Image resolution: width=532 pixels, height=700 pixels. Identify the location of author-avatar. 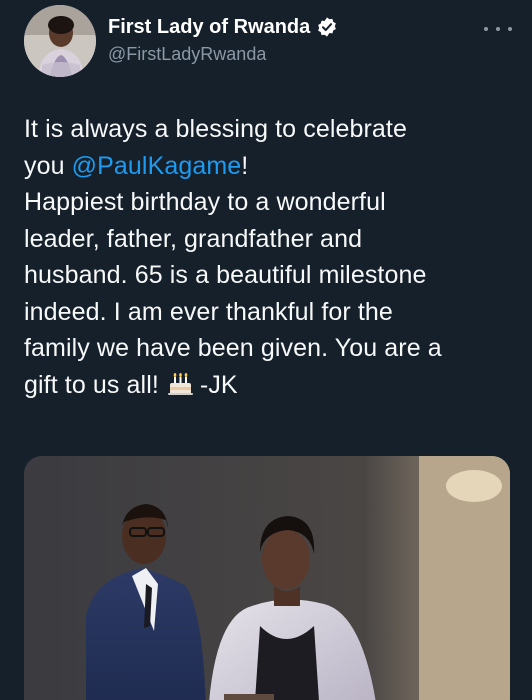
(60, 41).